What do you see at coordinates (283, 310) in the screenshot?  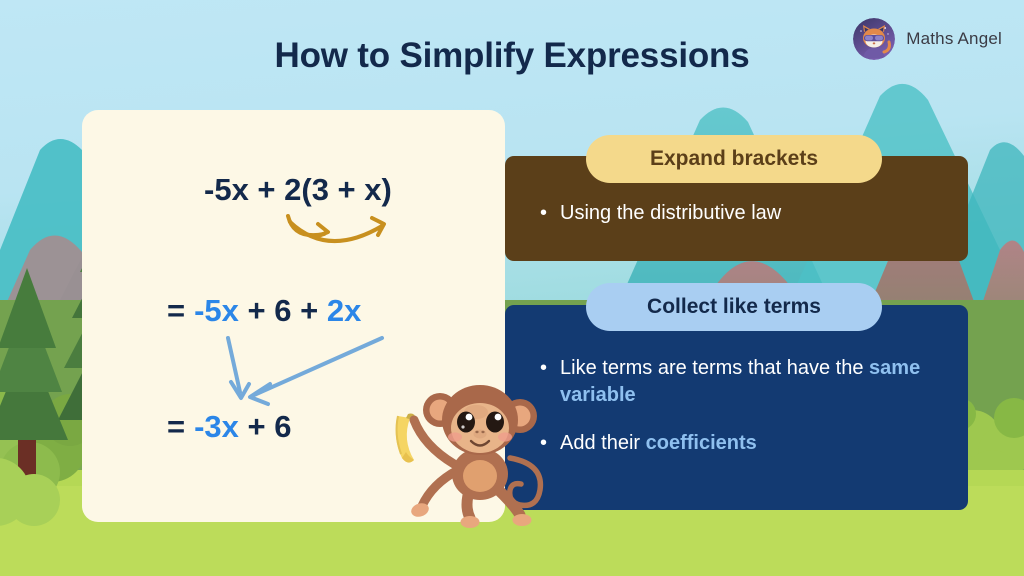 I see `term-plus-6: + 6 +` at bounding box center [283, 310].